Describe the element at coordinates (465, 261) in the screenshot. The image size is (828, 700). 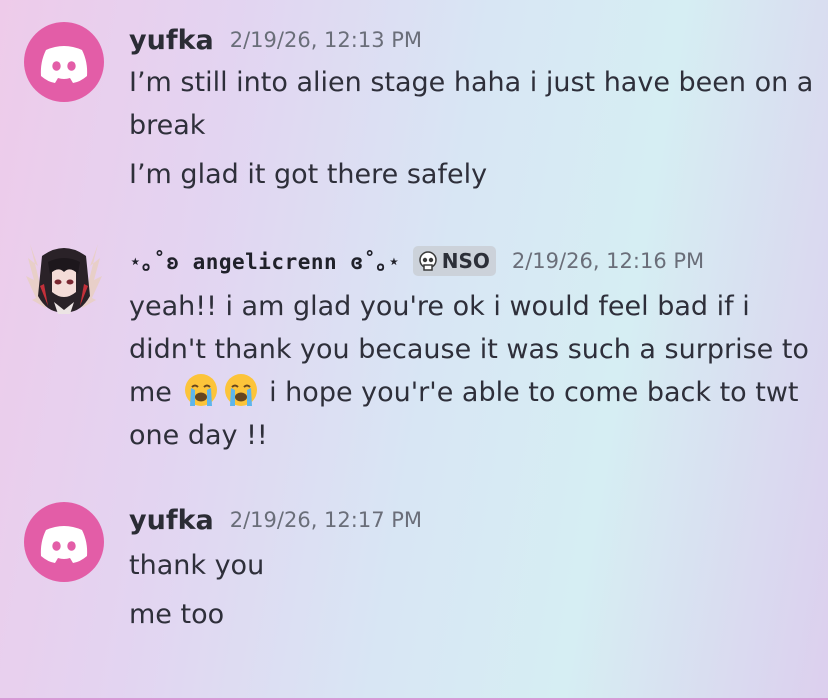
I see `tag-label: NSO` at that location.